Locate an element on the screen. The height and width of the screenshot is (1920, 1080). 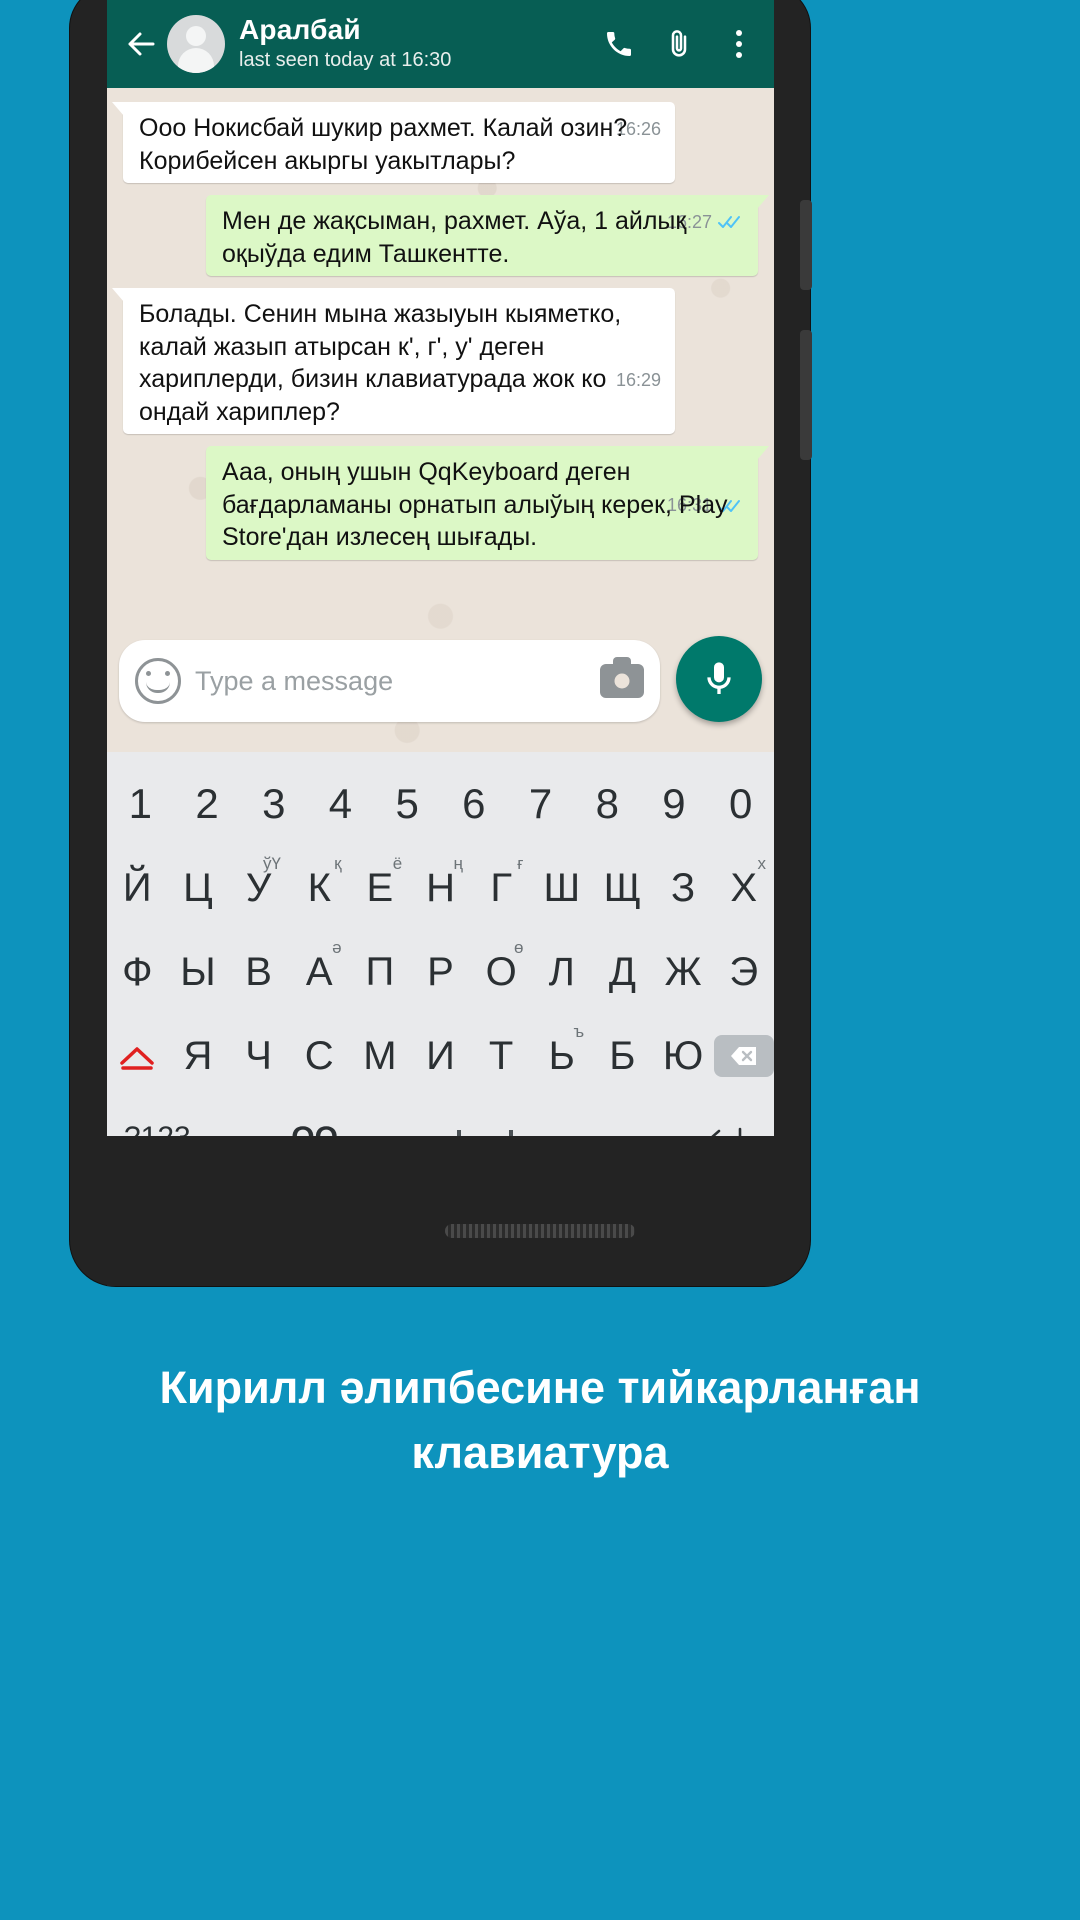
key-letter: Аә is located at coordinates (319, 972).